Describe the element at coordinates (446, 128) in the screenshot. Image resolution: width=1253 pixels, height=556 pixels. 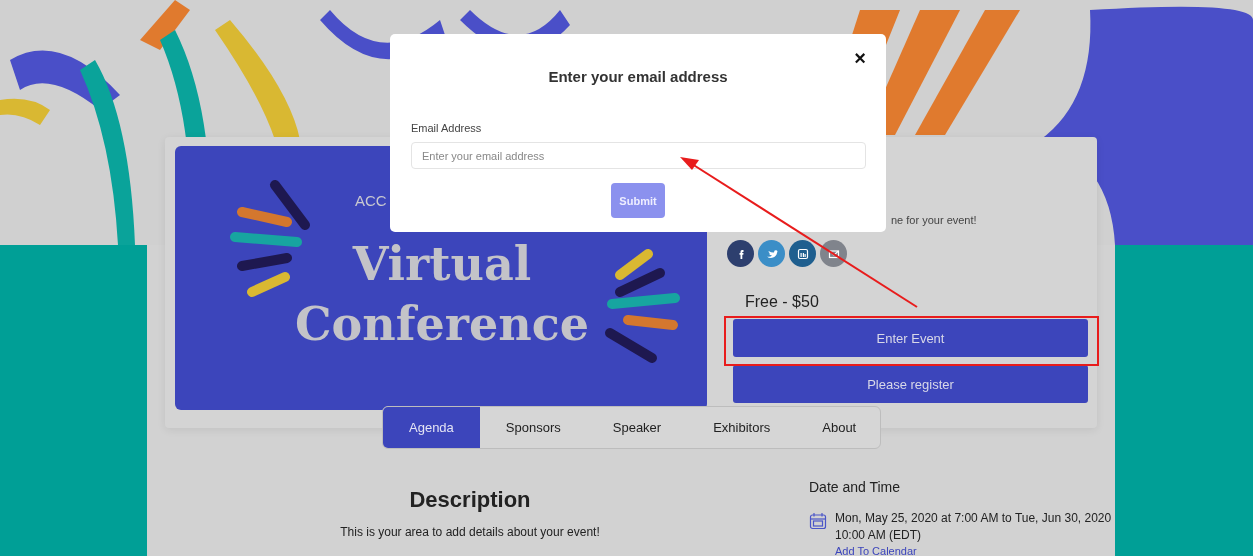
I see `field-label: Email Address` at that location.